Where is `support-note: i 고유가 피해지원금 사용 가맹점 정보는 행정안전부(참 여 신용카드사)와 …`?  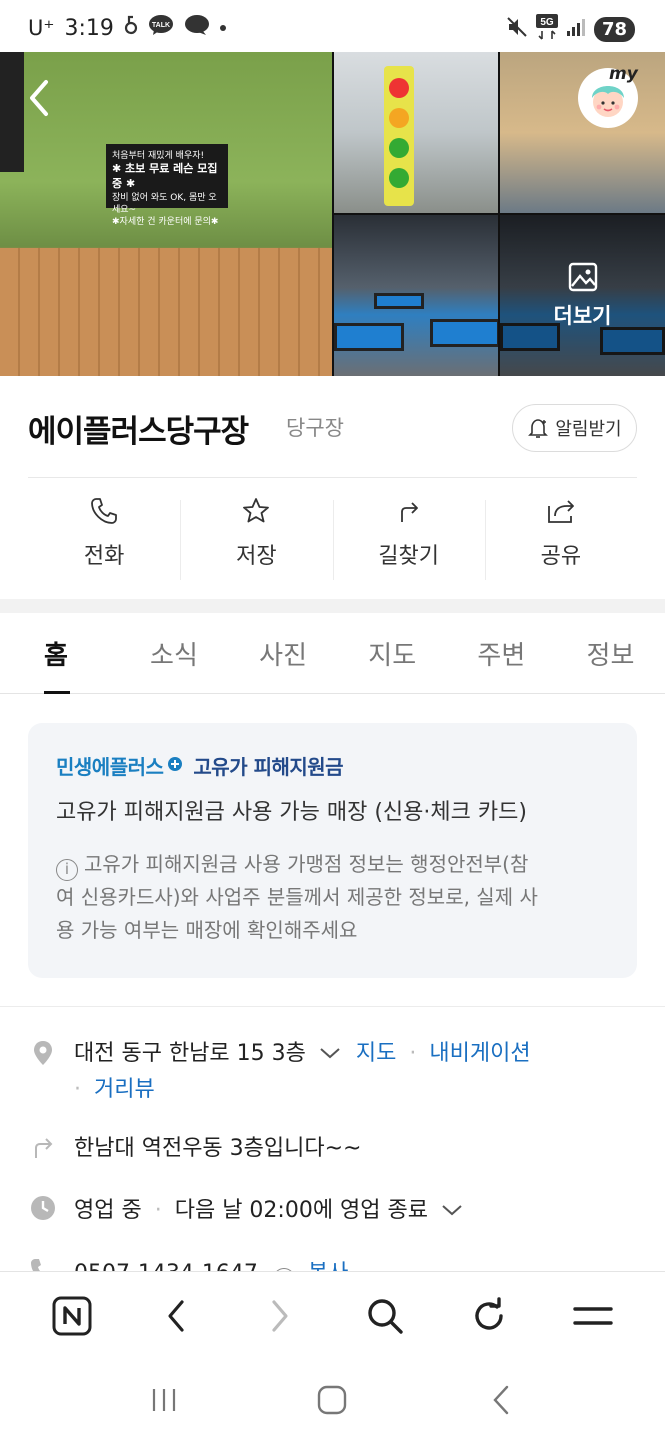
support-note: i 고유가 피해지원금 사용 가맹점 정보는 행정안전부(참 여 신용카드사)와 … is located at coordinates (332, 897).